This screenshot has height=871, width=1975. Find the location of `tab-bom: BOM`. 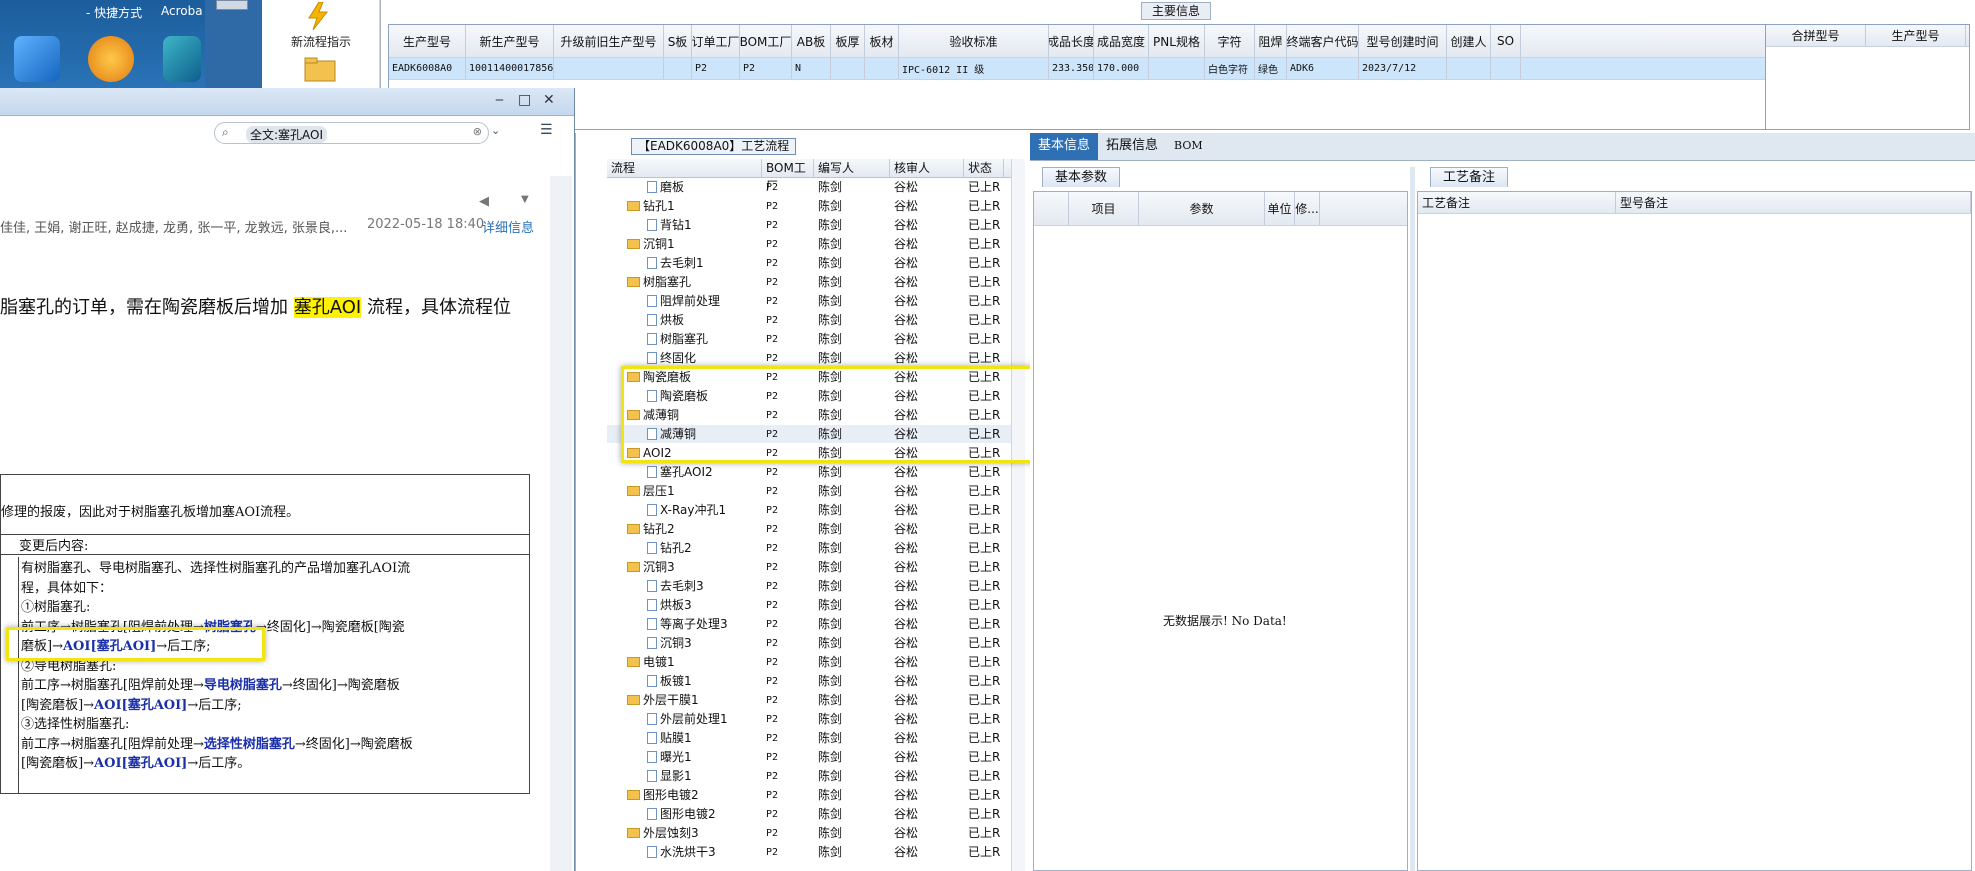

tab-bom: BOM is located at coordinates (1188, 146).